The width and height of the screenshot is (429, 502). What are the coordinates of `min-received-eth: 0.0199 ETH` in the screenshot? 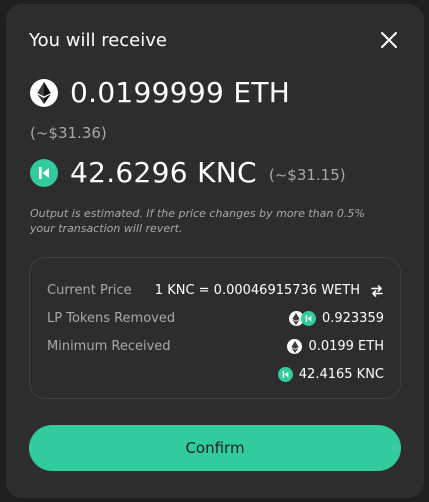 It's located at (335, 346).